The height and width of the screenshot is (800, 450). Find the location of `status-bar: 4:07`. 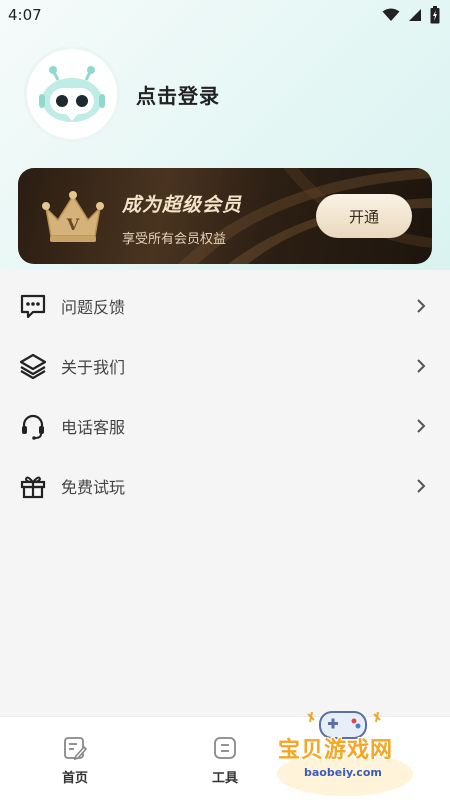

status-bar: 4:07 is located at coordinates (225, 15).